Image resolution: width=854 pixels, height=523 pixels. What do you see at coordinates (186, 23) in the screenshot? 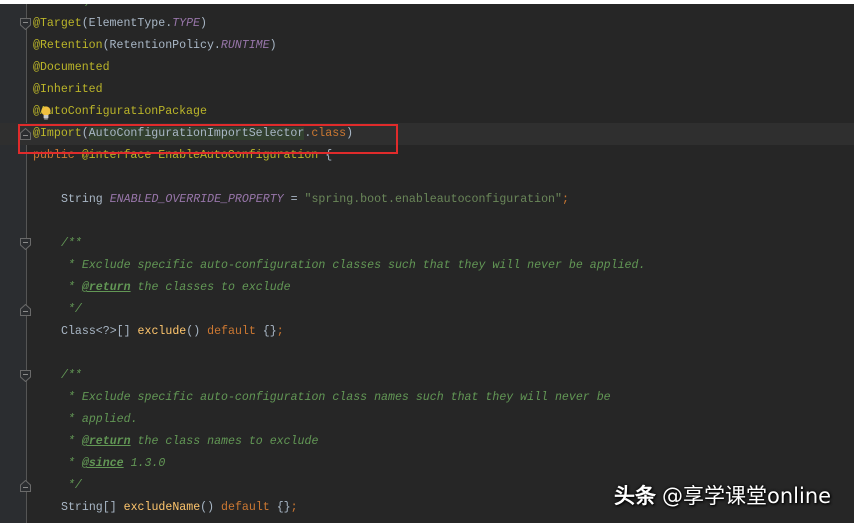
I see `code-token: TYPE` at bounding box center [186, 23].